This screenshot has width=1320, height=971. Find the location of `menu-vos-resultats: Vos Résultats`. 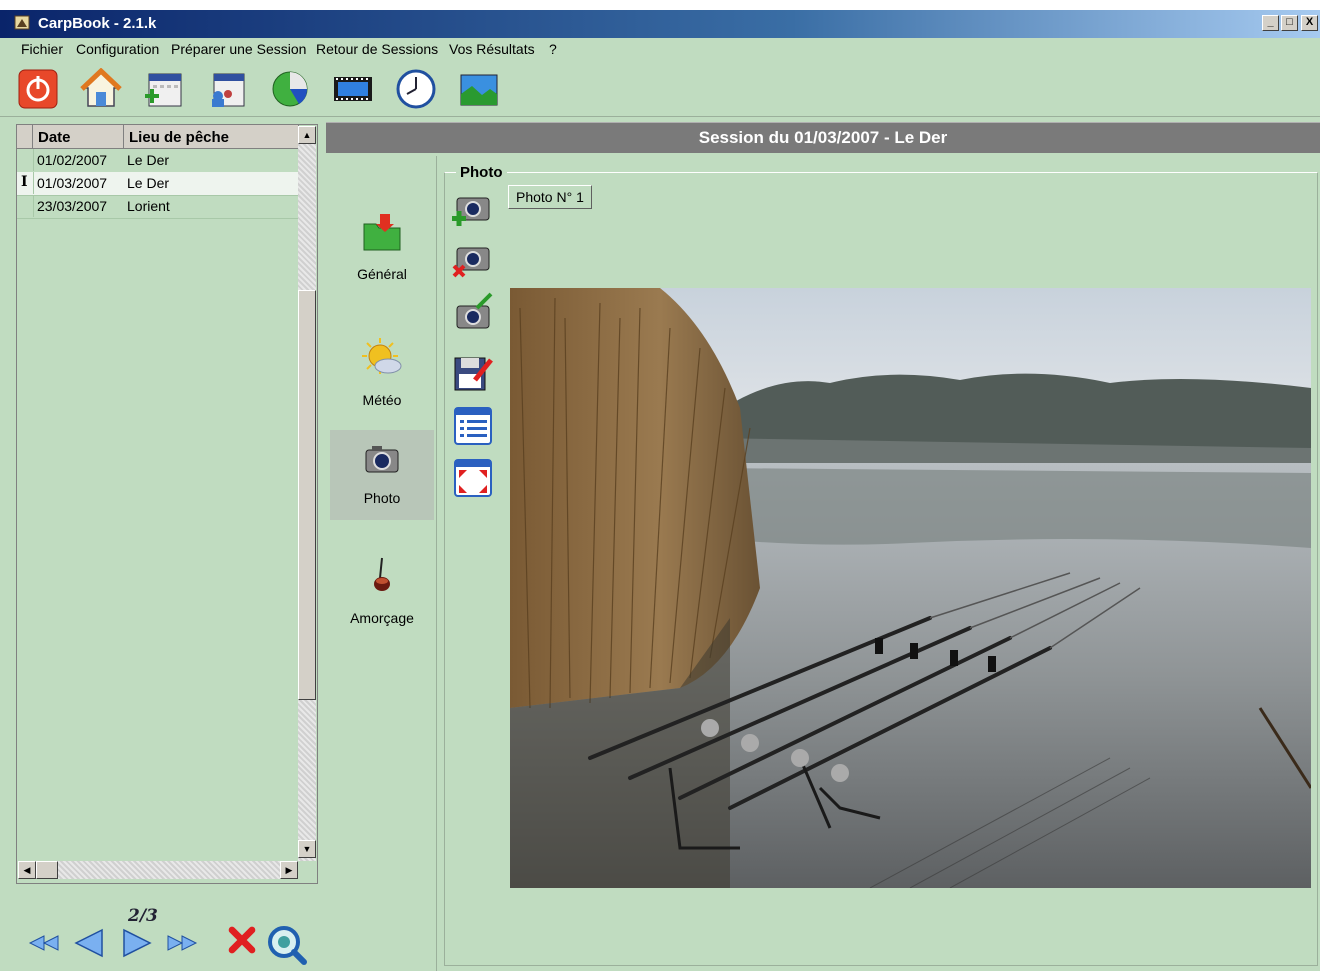

menu-vos-resultats: Vos Résultats is located at coordinates (492, 49).